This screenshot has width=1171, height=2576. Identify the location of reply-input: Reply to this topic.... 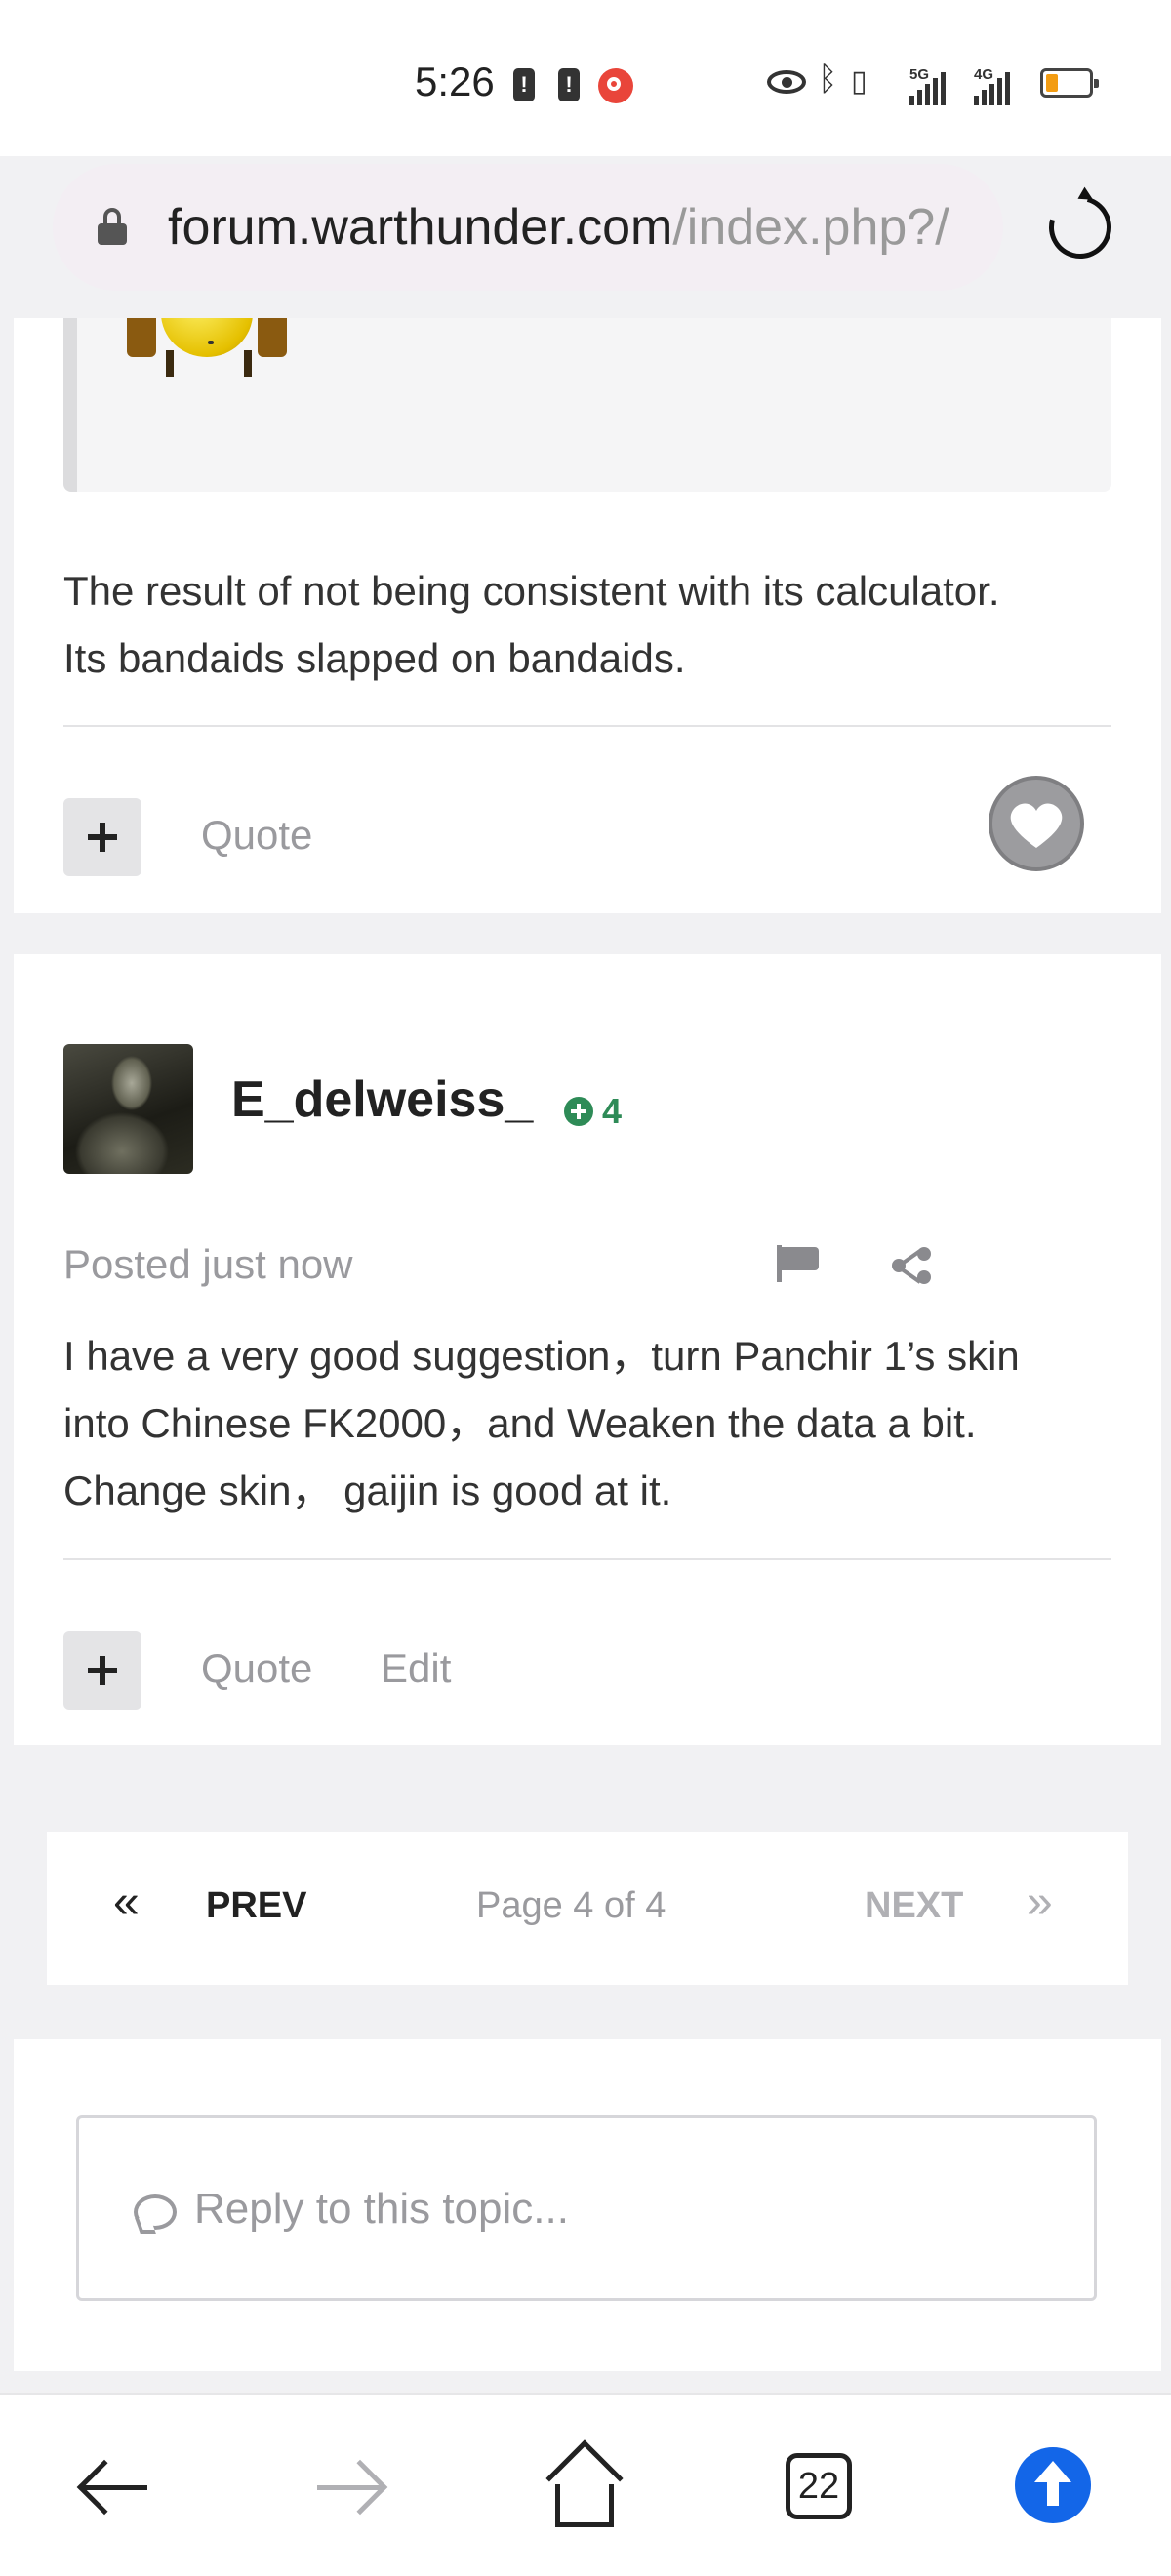
(586, 2208).